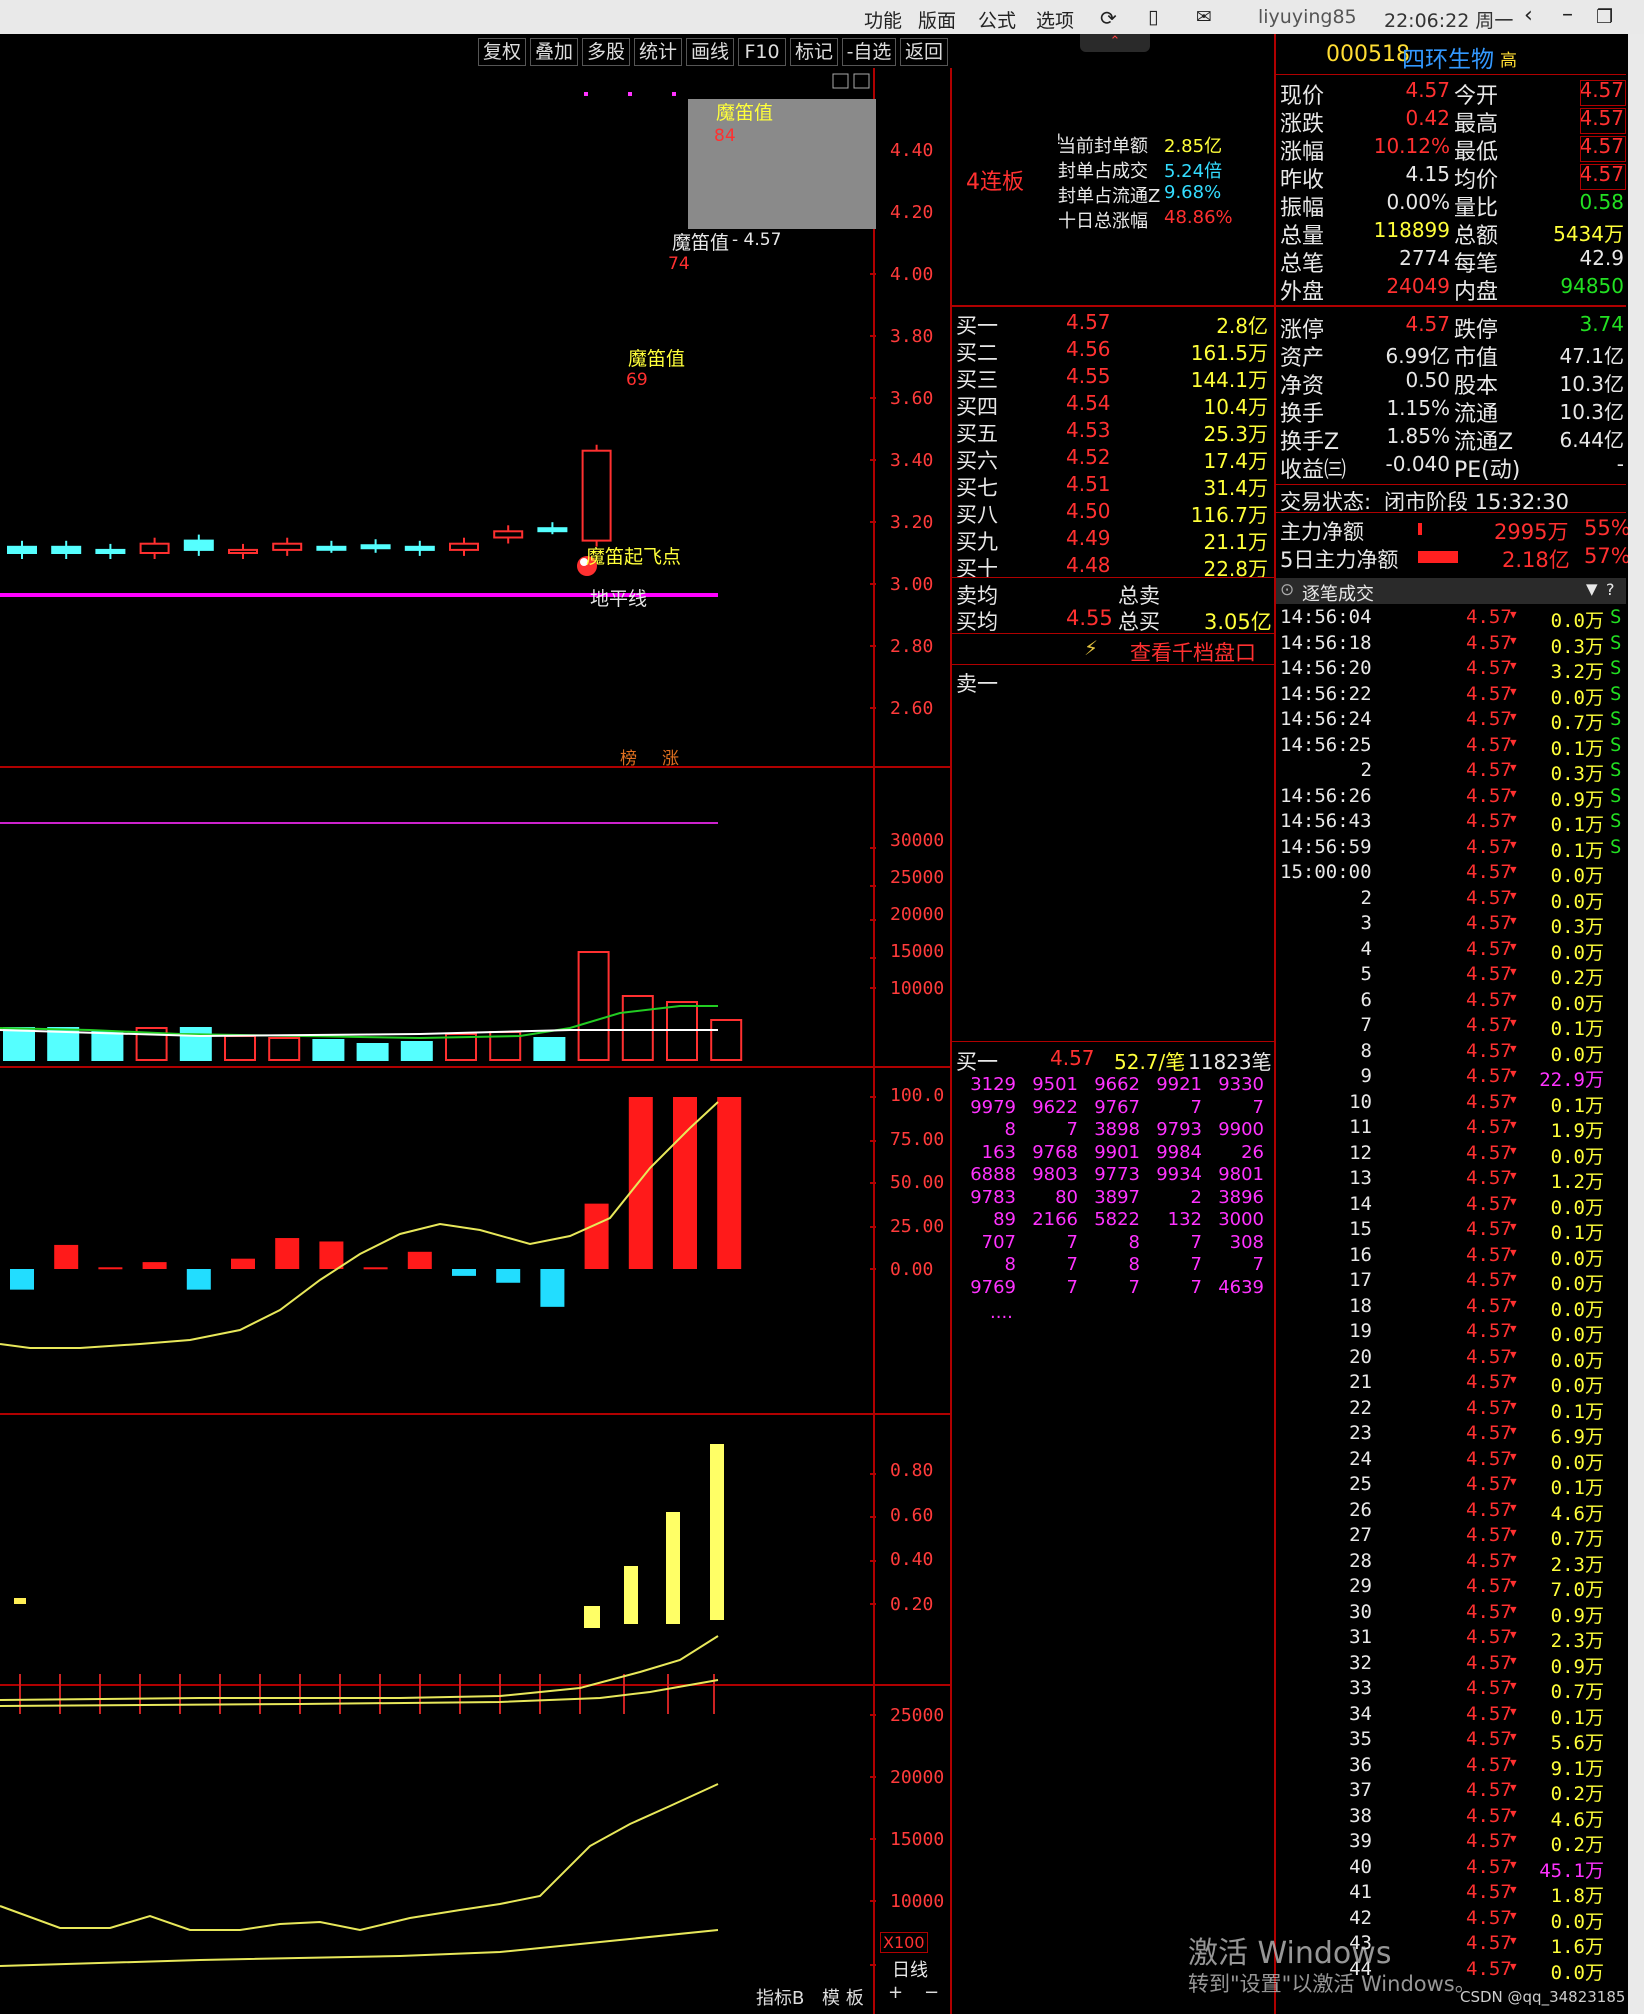 This screenshot has height=2014, width=1644. What do you see at coordinates (843, 1997) in the screenshot?
I see `template-tab: 模 板` at bounding box center [843, 1997].